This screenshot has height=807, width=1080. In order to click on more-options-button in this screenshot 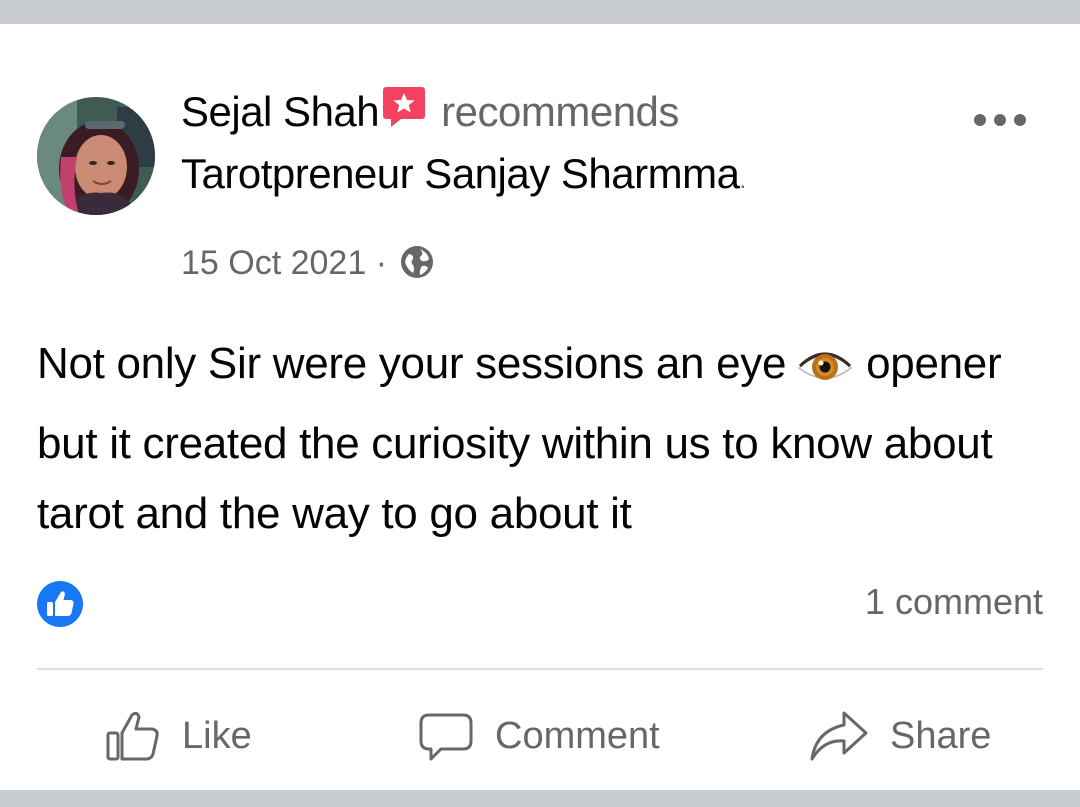, I will do `click(1000, 120)`.